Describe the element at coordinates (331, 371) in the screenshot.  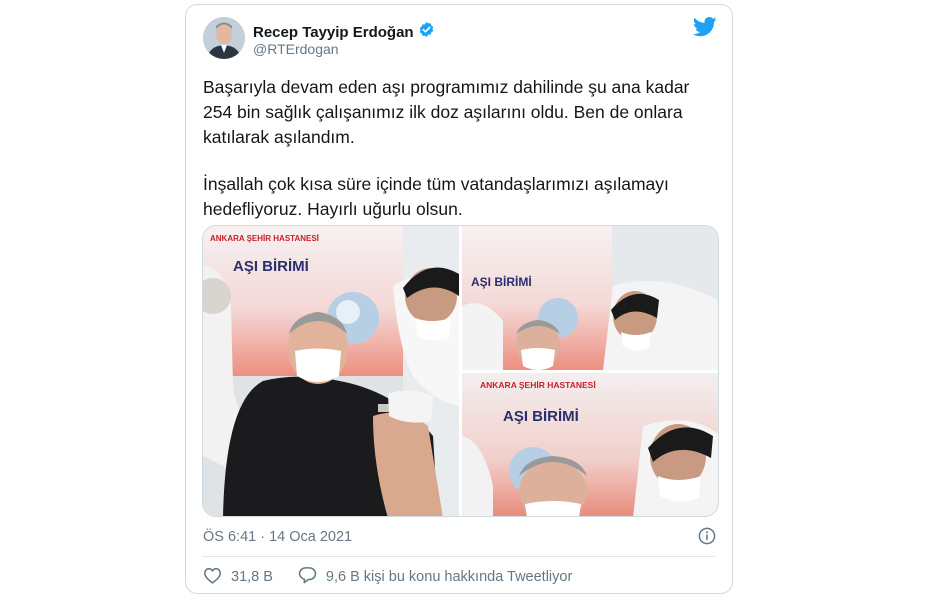
I see `photo-1: ANKARA ŞEHİR HASTANESİ AŞI BİRİMİ` at that location.